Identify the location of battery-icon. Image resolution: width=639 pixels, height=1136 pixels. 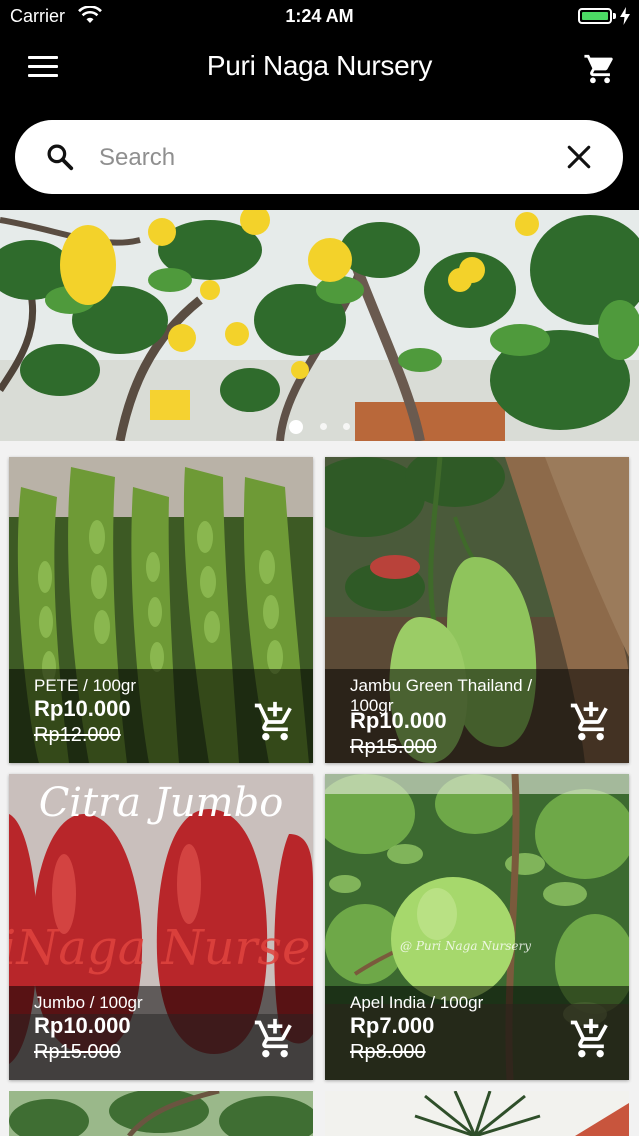
(595, 16).